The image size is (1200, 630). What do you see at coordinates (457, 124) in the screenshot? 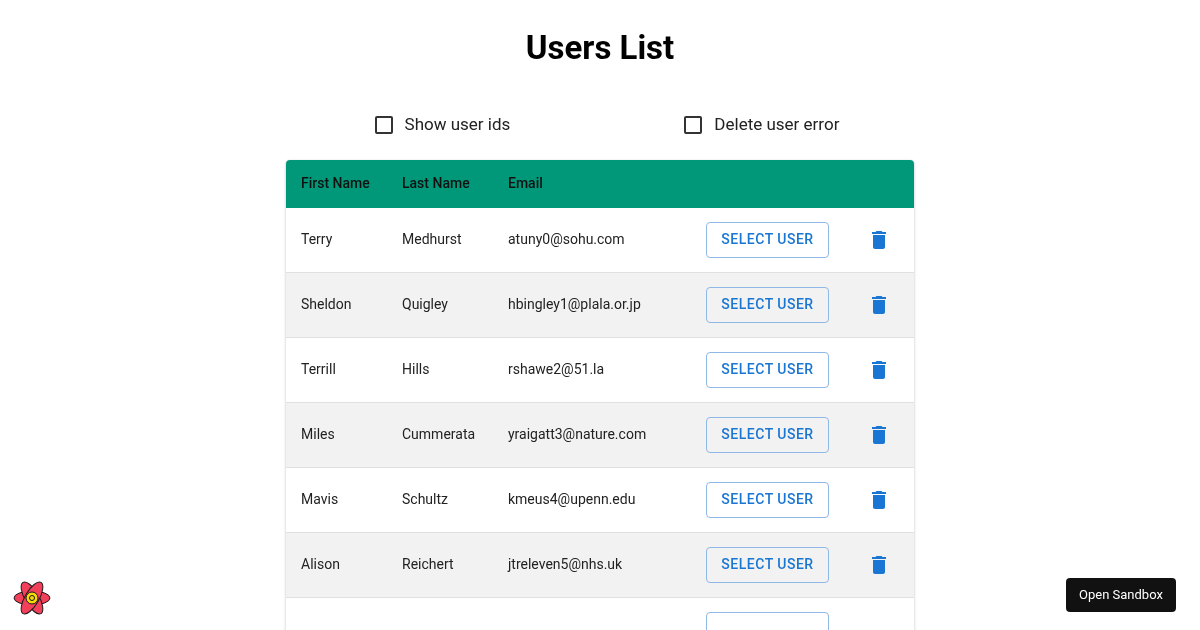
I see `checkbox-label: Show user ids` at bounding box center [457, 124].